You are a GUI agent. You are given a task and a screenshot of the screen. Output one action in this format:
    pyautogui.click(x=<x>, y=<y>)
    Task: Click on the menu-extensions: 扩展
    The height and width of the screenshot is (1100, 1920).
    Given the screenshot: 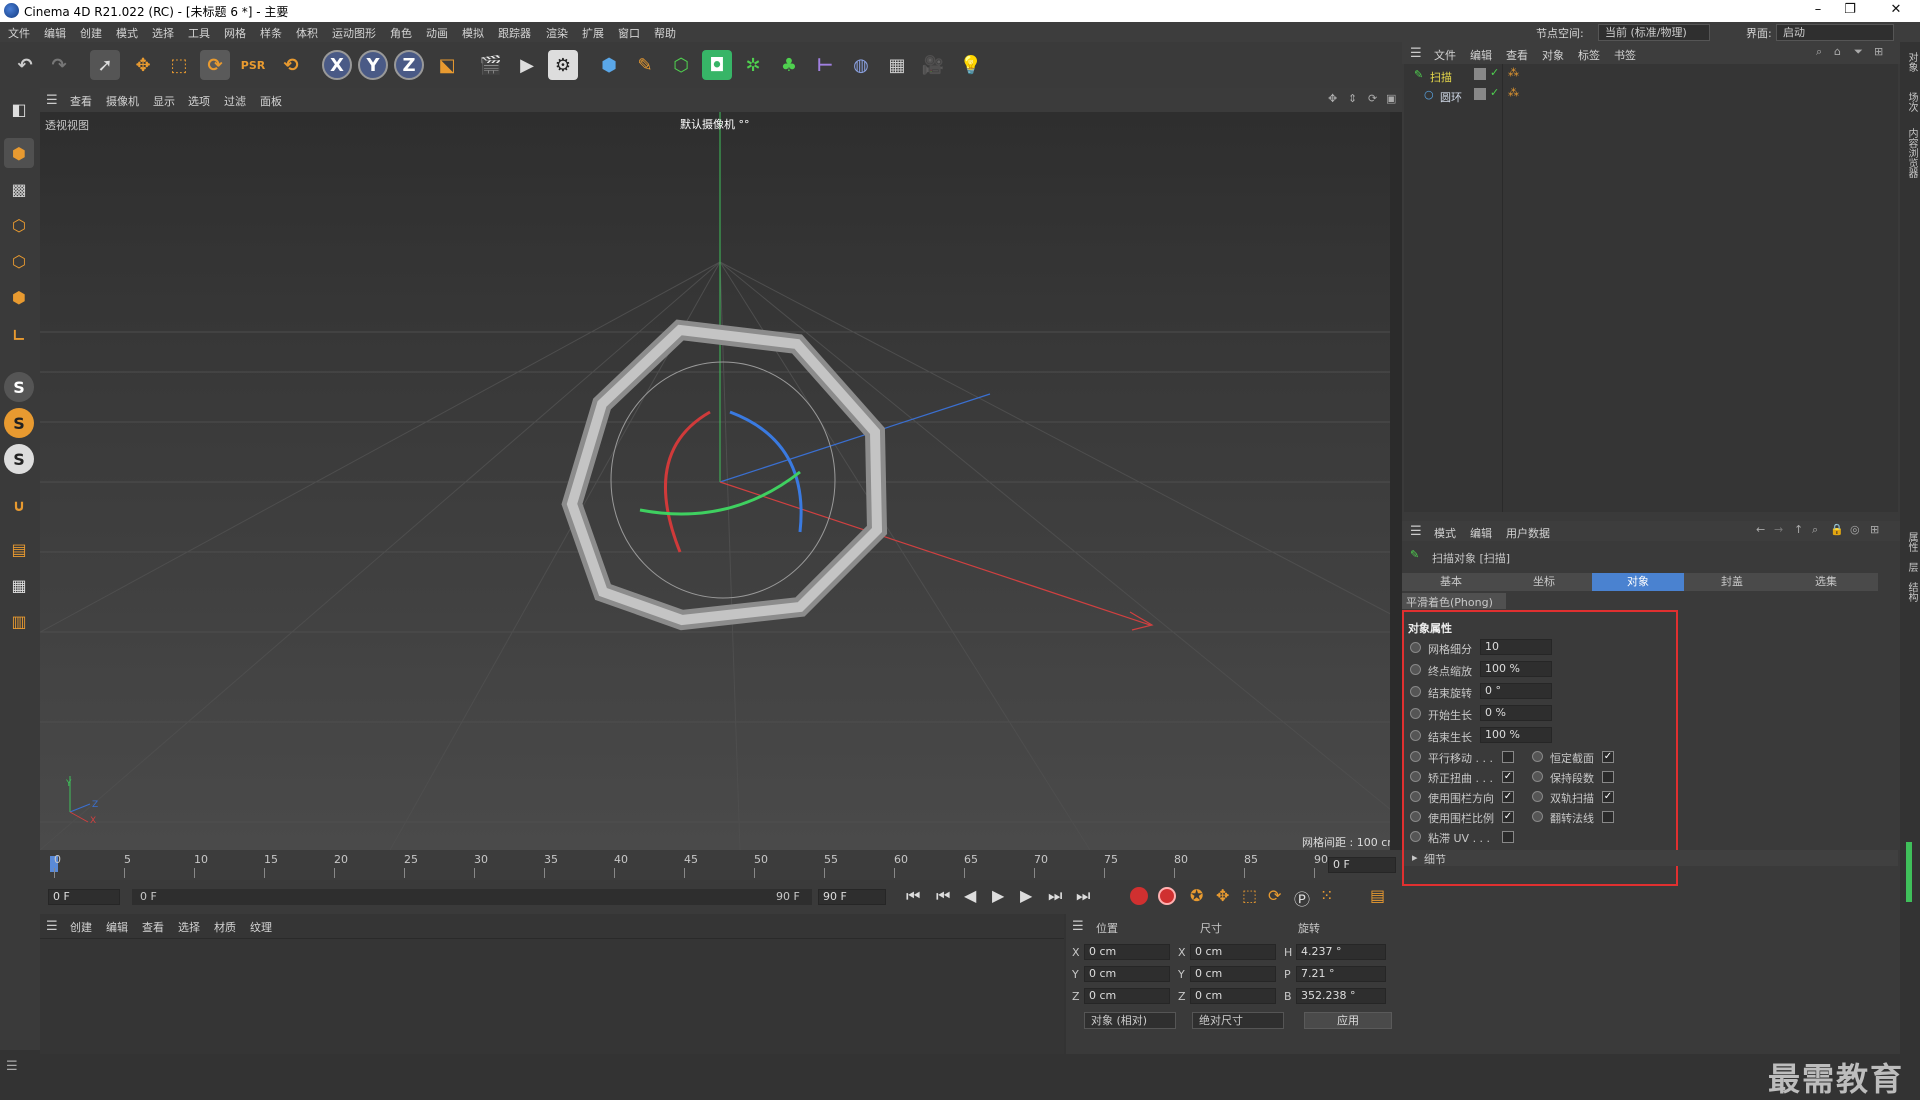 What is the action you would take?
    pyautogui.click(x=593, y=33)
    